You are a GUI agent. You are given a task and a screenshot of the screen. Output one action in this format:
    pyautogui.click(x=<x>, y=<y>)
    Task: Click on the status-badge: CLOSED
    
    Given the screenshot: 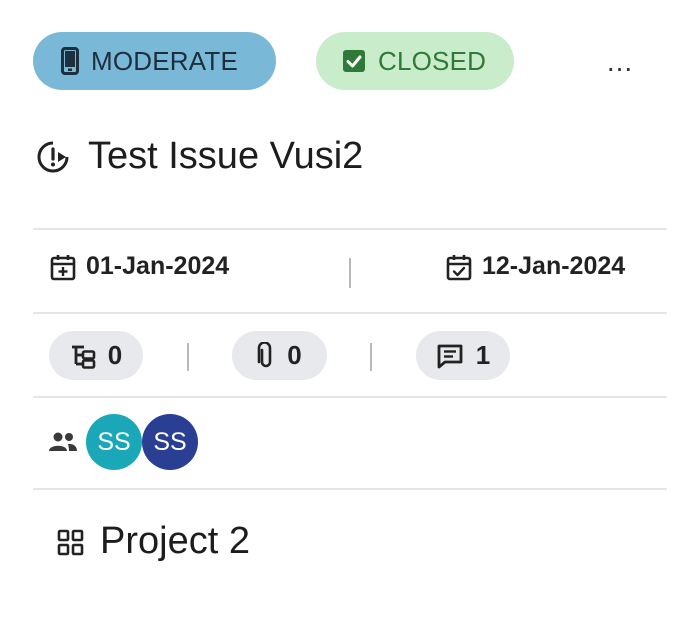 What is the action you would take?
    pyautogui.click(x=415, y=61)
    